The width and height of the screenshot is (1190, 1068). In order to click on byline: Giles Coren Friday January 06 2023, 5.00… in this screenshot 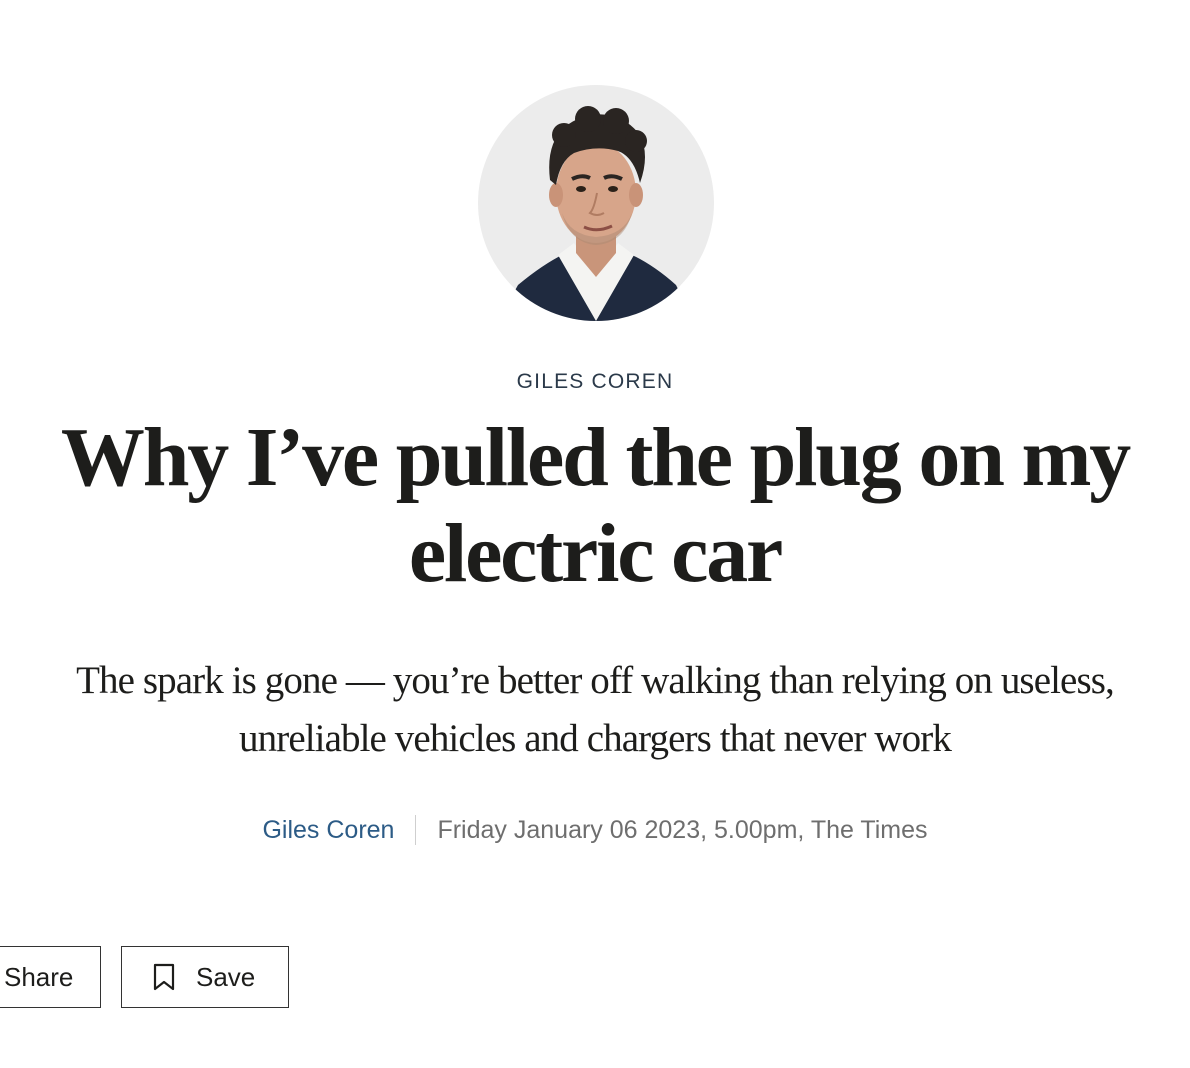, I will do `click(595, 830)`.